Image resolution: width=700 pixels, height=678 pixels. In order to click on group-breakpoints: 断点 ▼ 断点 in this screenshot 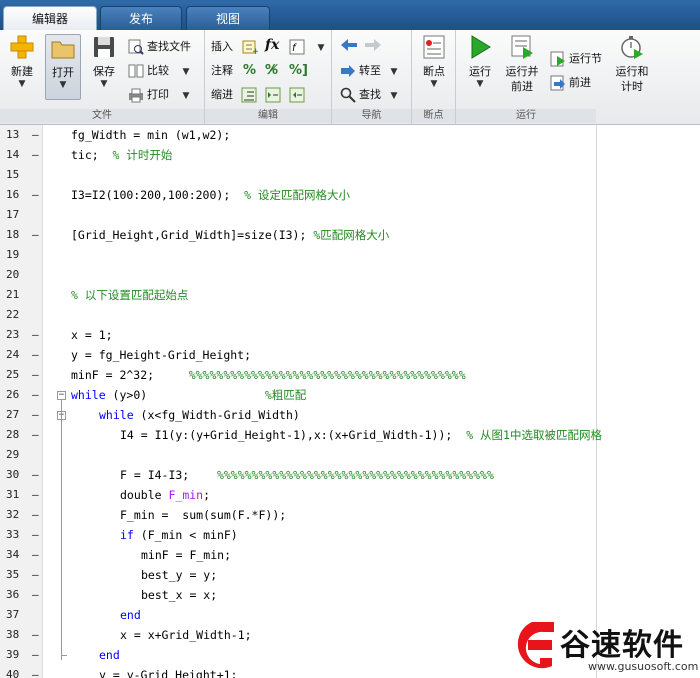, I will do `click(434, 77)`.